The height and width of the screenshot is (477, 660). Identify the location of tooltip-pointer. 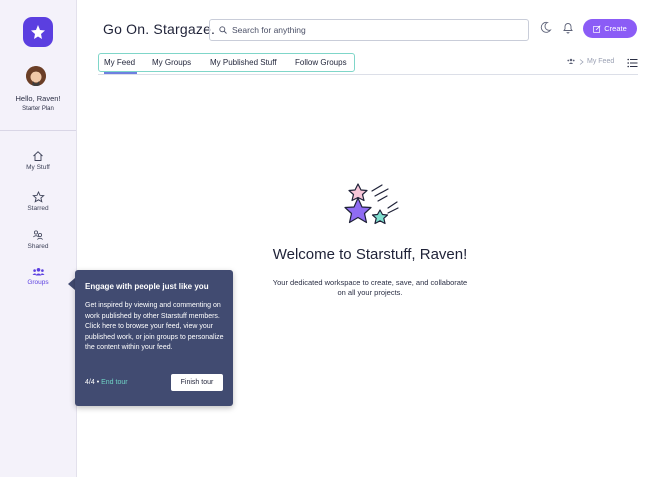
(71, 284).